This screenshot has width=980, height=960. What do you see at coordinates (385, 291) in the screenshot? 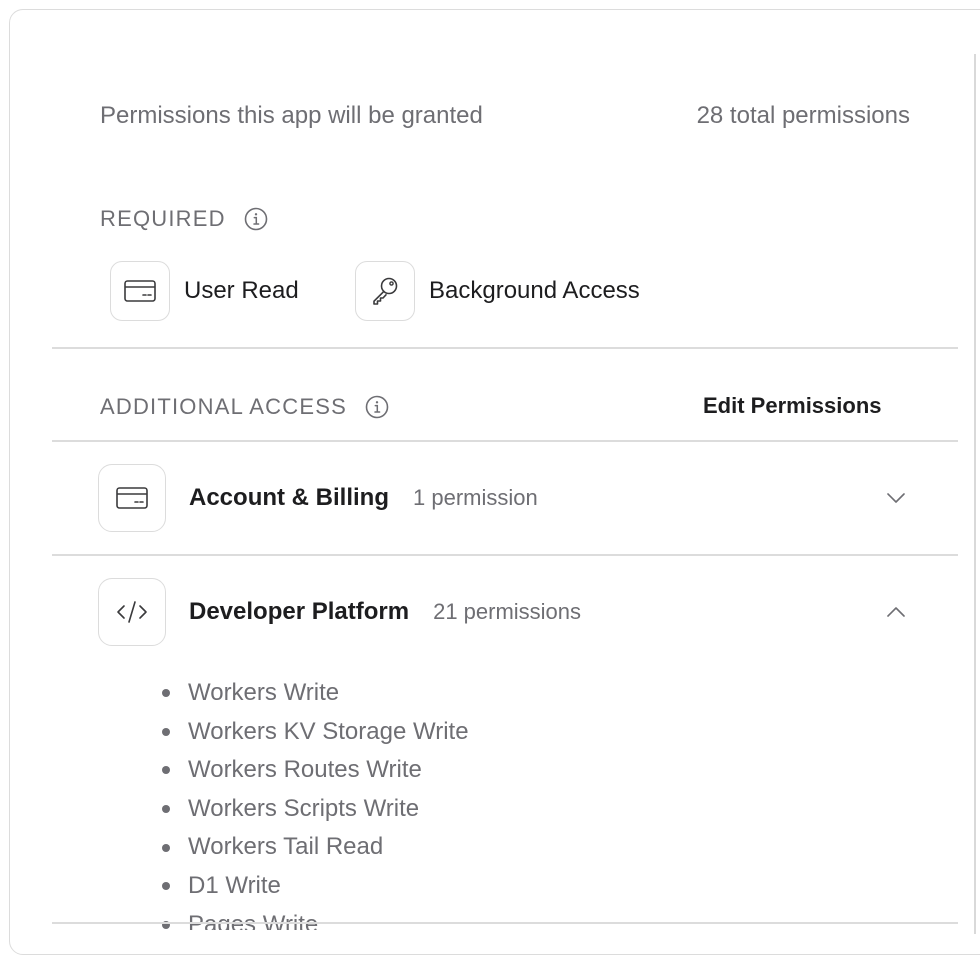
I see `key-icon` at bounding box center [385, 291].